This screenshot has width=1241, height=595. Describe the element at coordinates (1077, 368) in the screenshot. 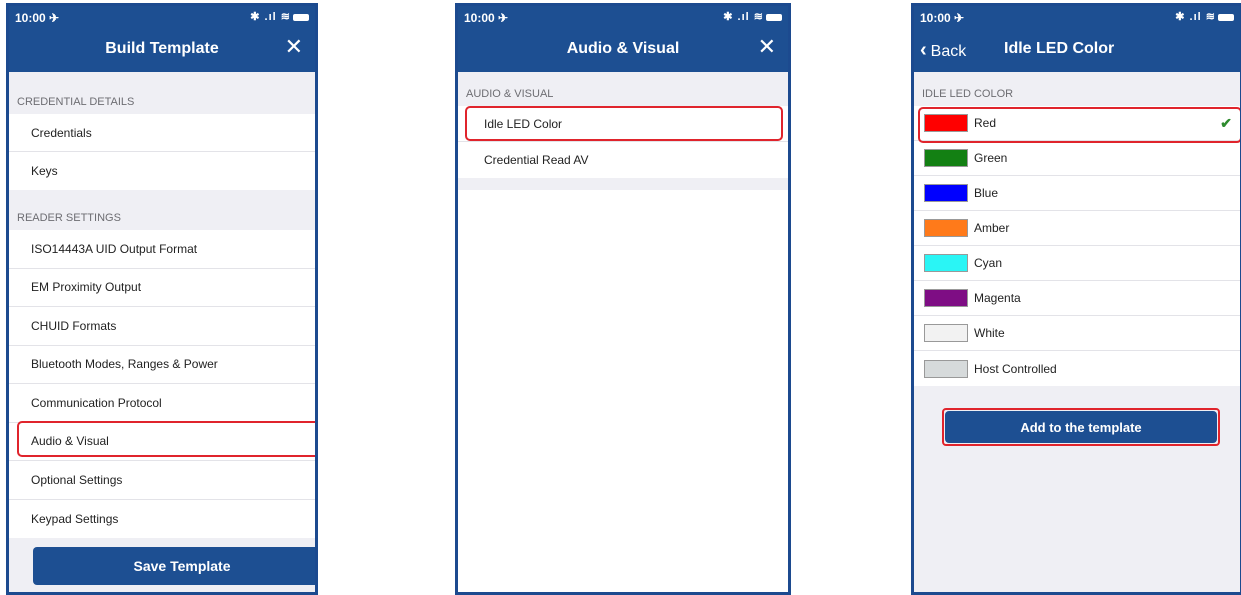

I see `color-option-host-controlled: Host Controlled` at that location.